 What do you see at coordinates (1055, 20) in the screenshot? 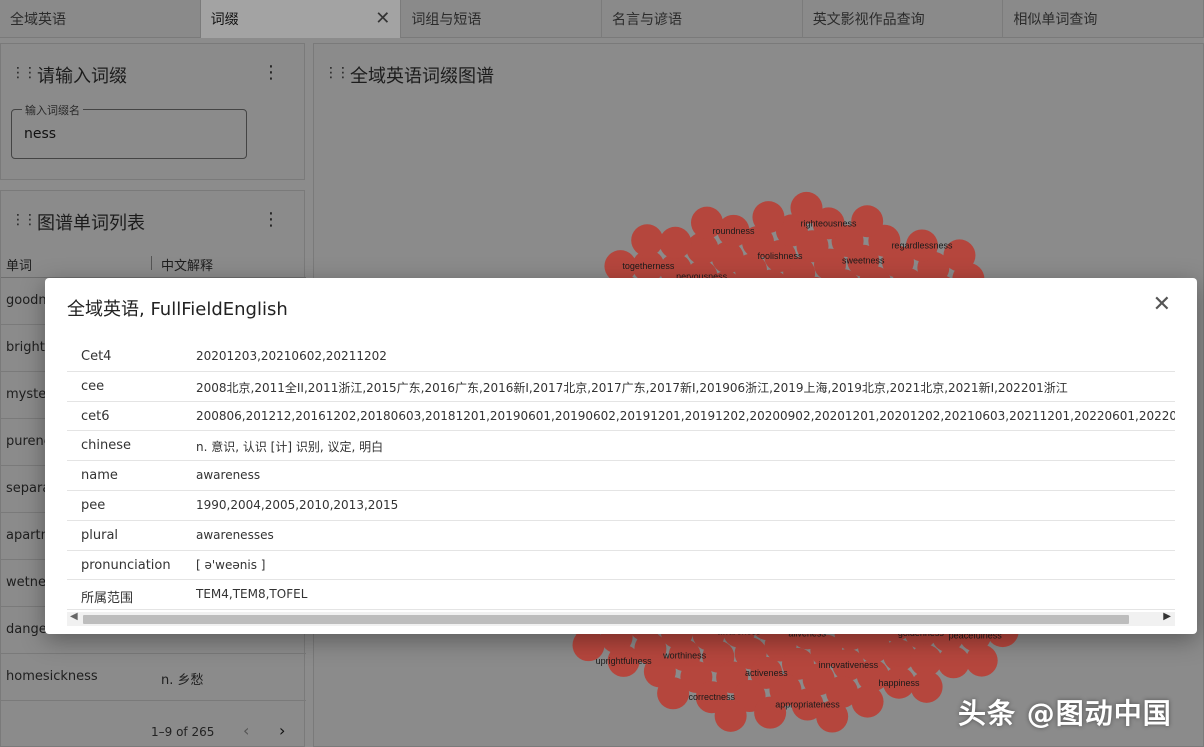
I see `tab-label: 相似单词查询` at bounding box center [1055, 20].